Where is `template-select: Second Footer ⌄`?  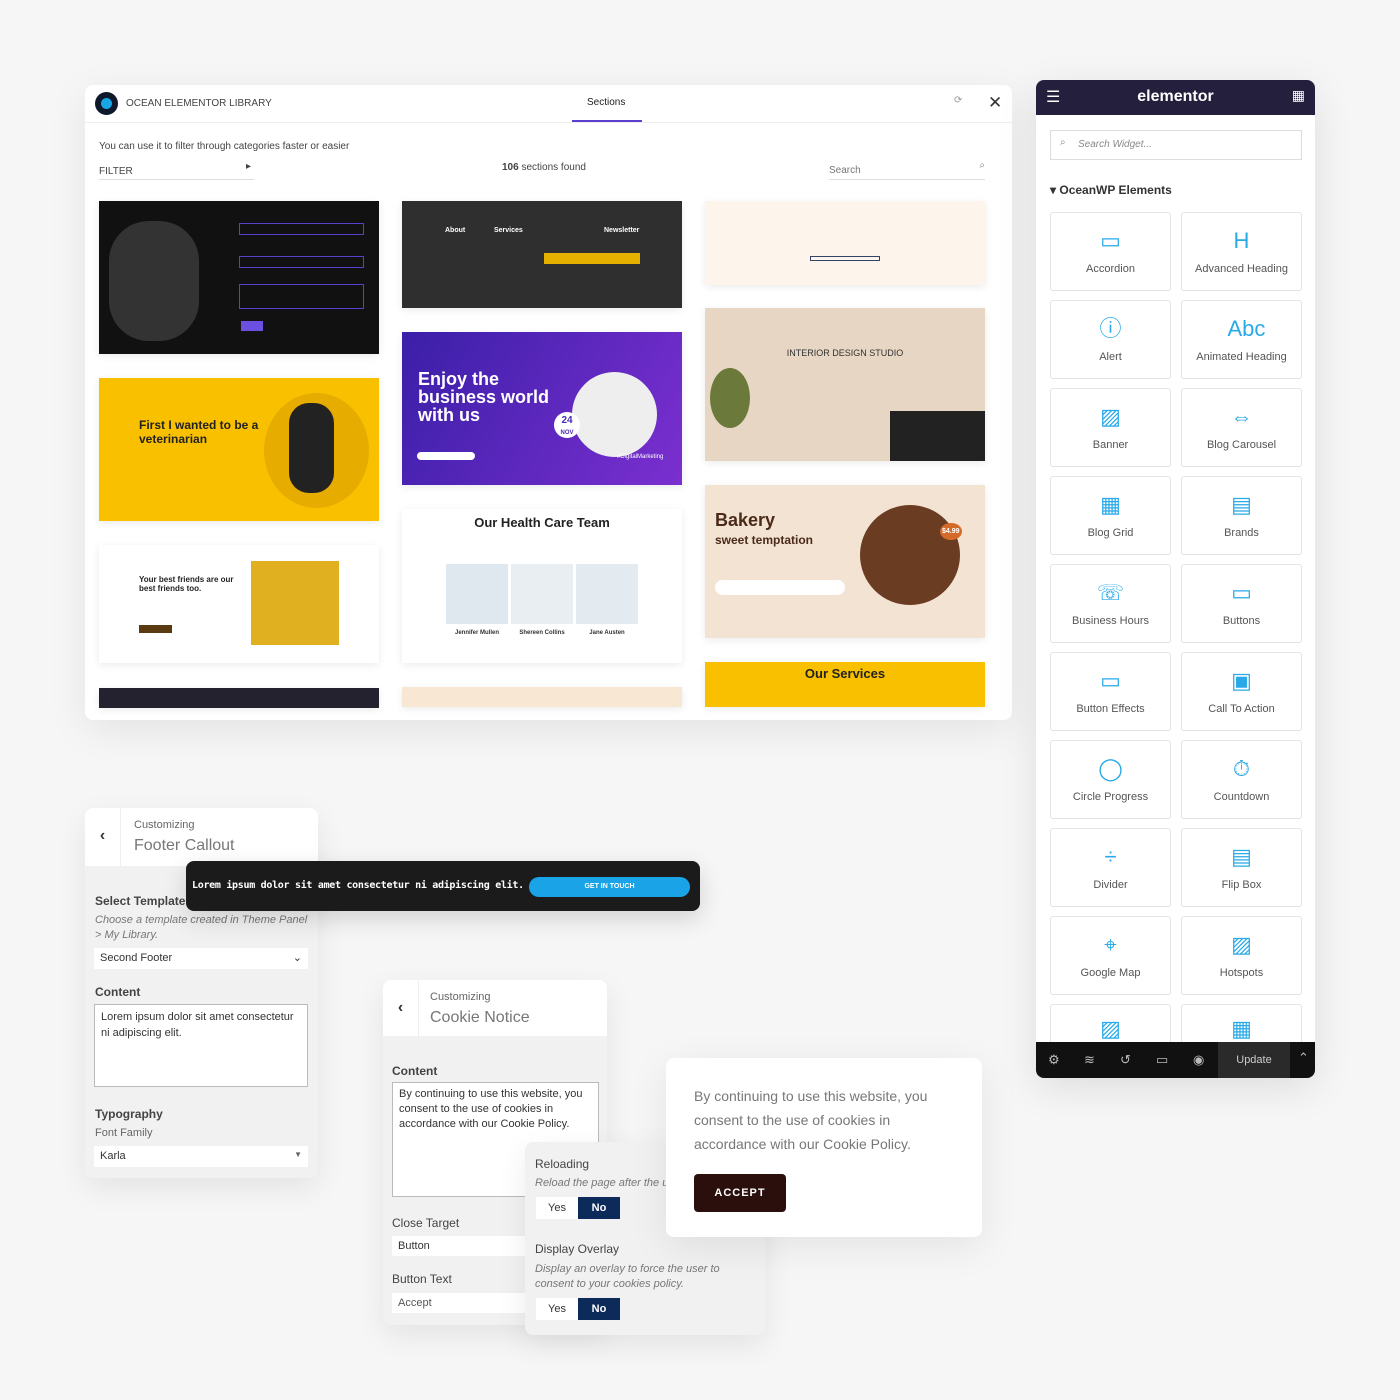
template-select: Second Footer ⌄ is located at coordinates (201, 958).